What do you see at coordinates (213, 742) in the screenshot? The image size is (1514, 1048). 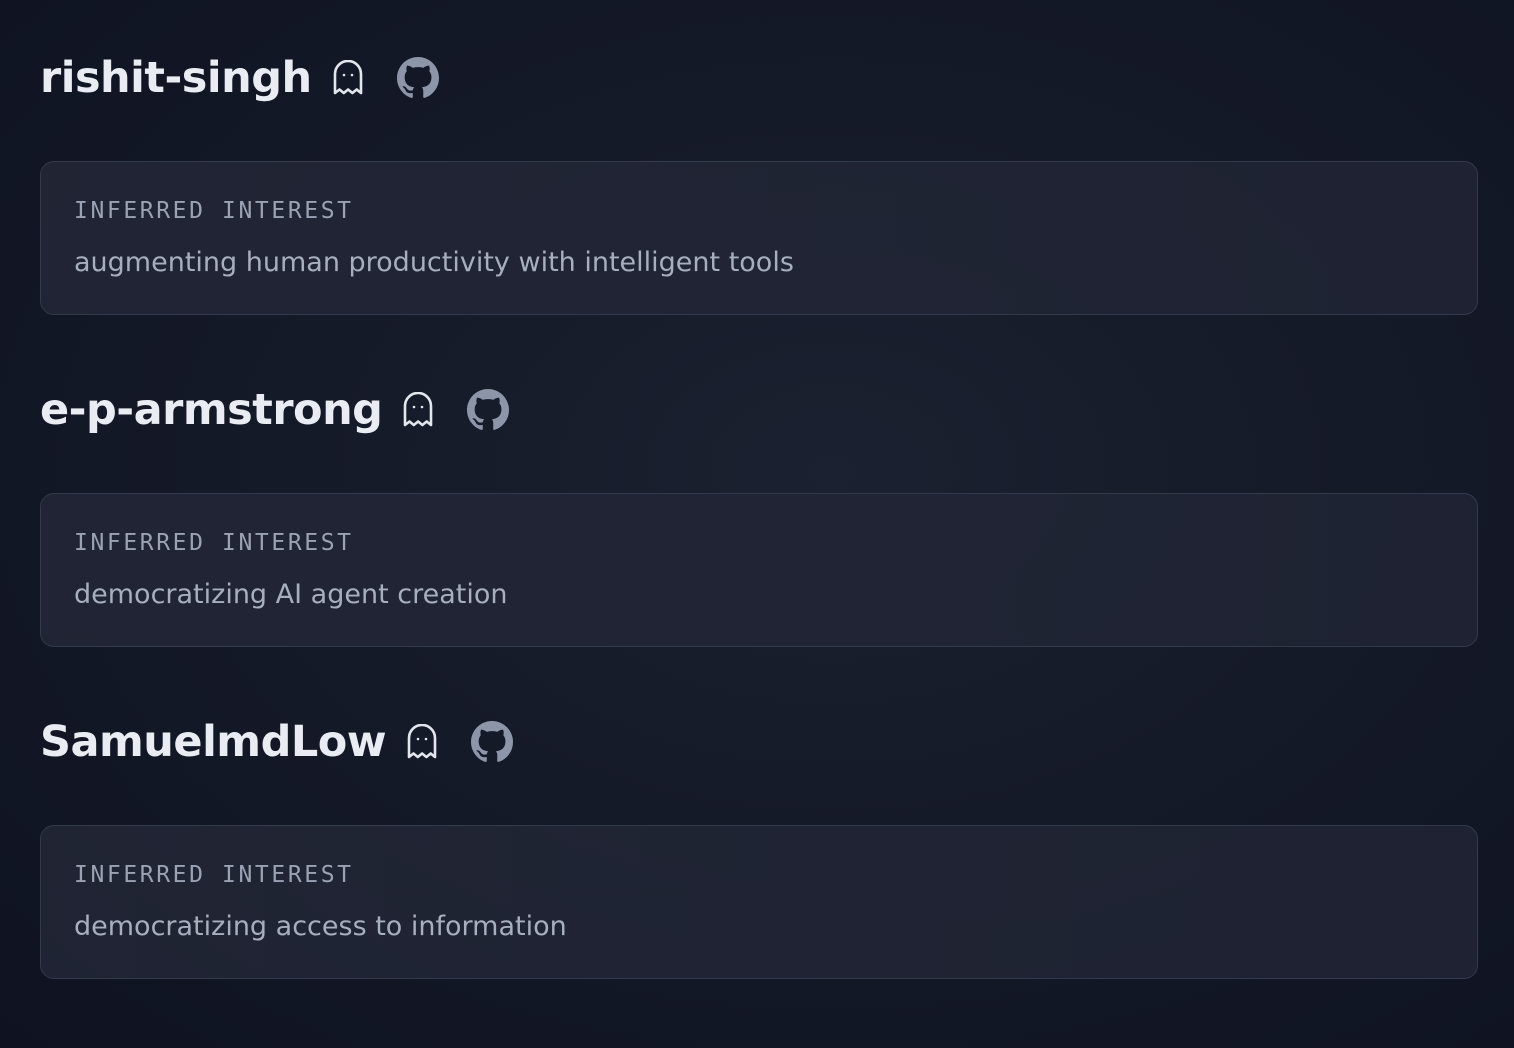 I see `username: SamuelmdLow` at bounding box center [213, 742].